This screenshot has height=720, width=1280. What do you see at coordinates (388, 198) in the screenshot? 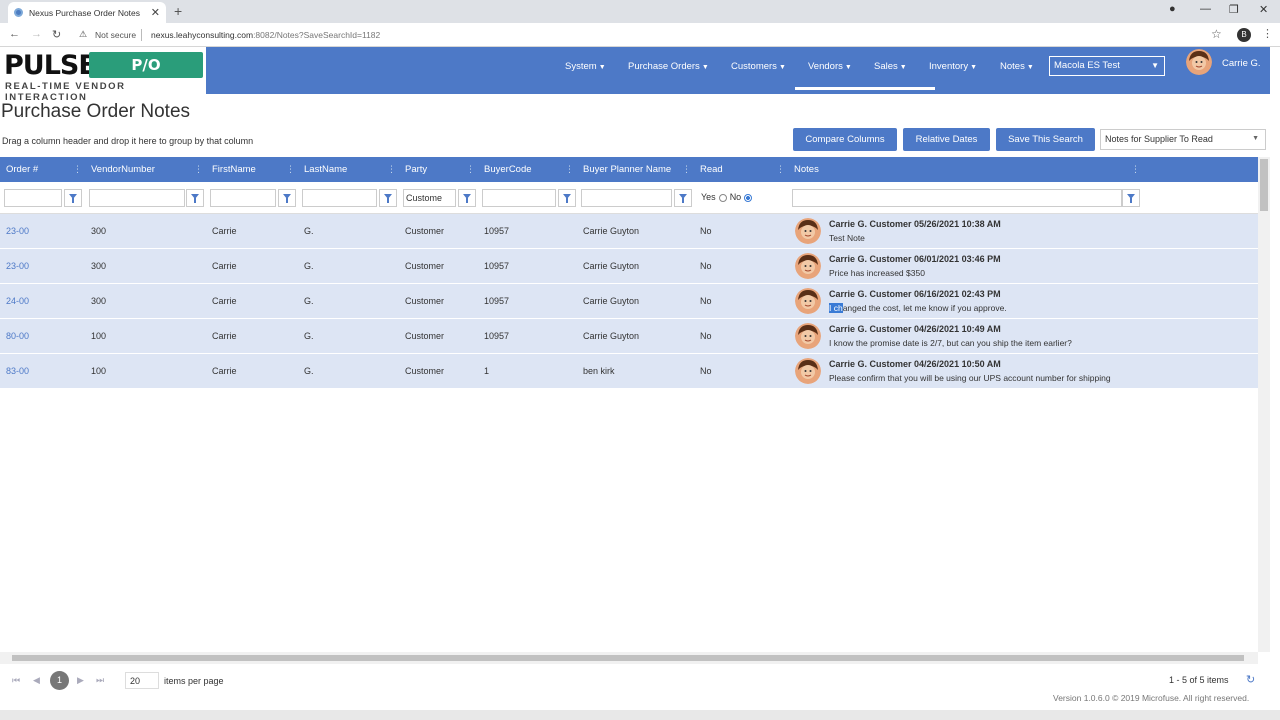
I see `filter-last-name-button` at bounding box center [388, 198].